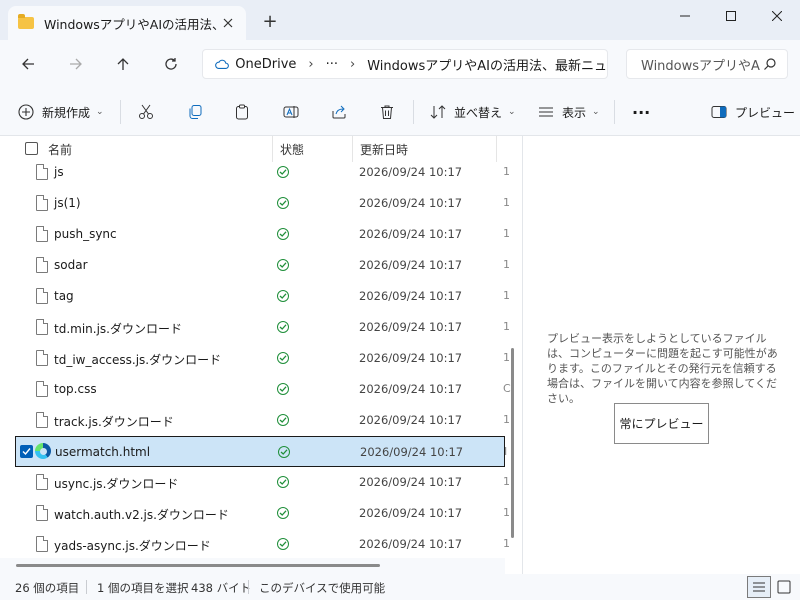  What do you see at coordinates (270, 22) in the screenshot?
I see `new-tab-button: +` at bounding box center [270, 22].